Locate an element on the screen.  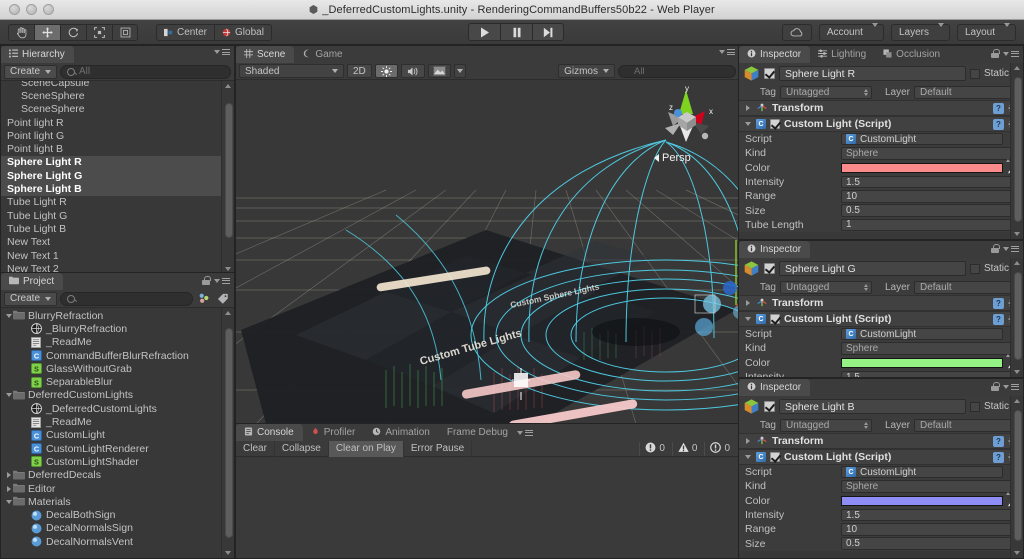
project-item: _ReadMe is located at coordinates (117, 342).